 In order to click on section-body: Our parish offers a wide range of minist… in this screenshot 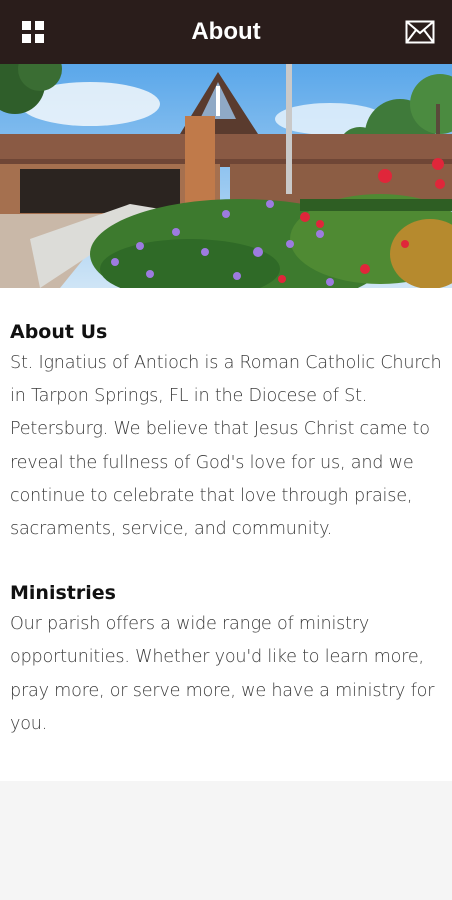, I will do `click(222, 674)`.